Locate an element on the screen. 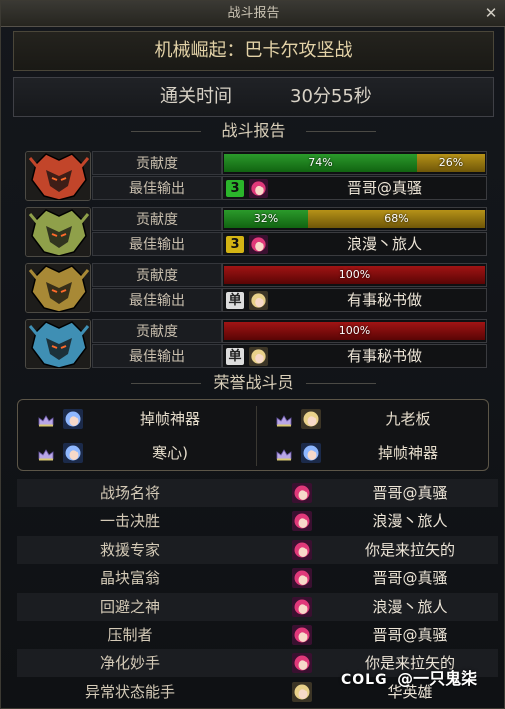 The height and width of the screenshot is (709, 505). award-row: 晶块富翁 晋哥@真骚 is located at coordinates (257, 578).